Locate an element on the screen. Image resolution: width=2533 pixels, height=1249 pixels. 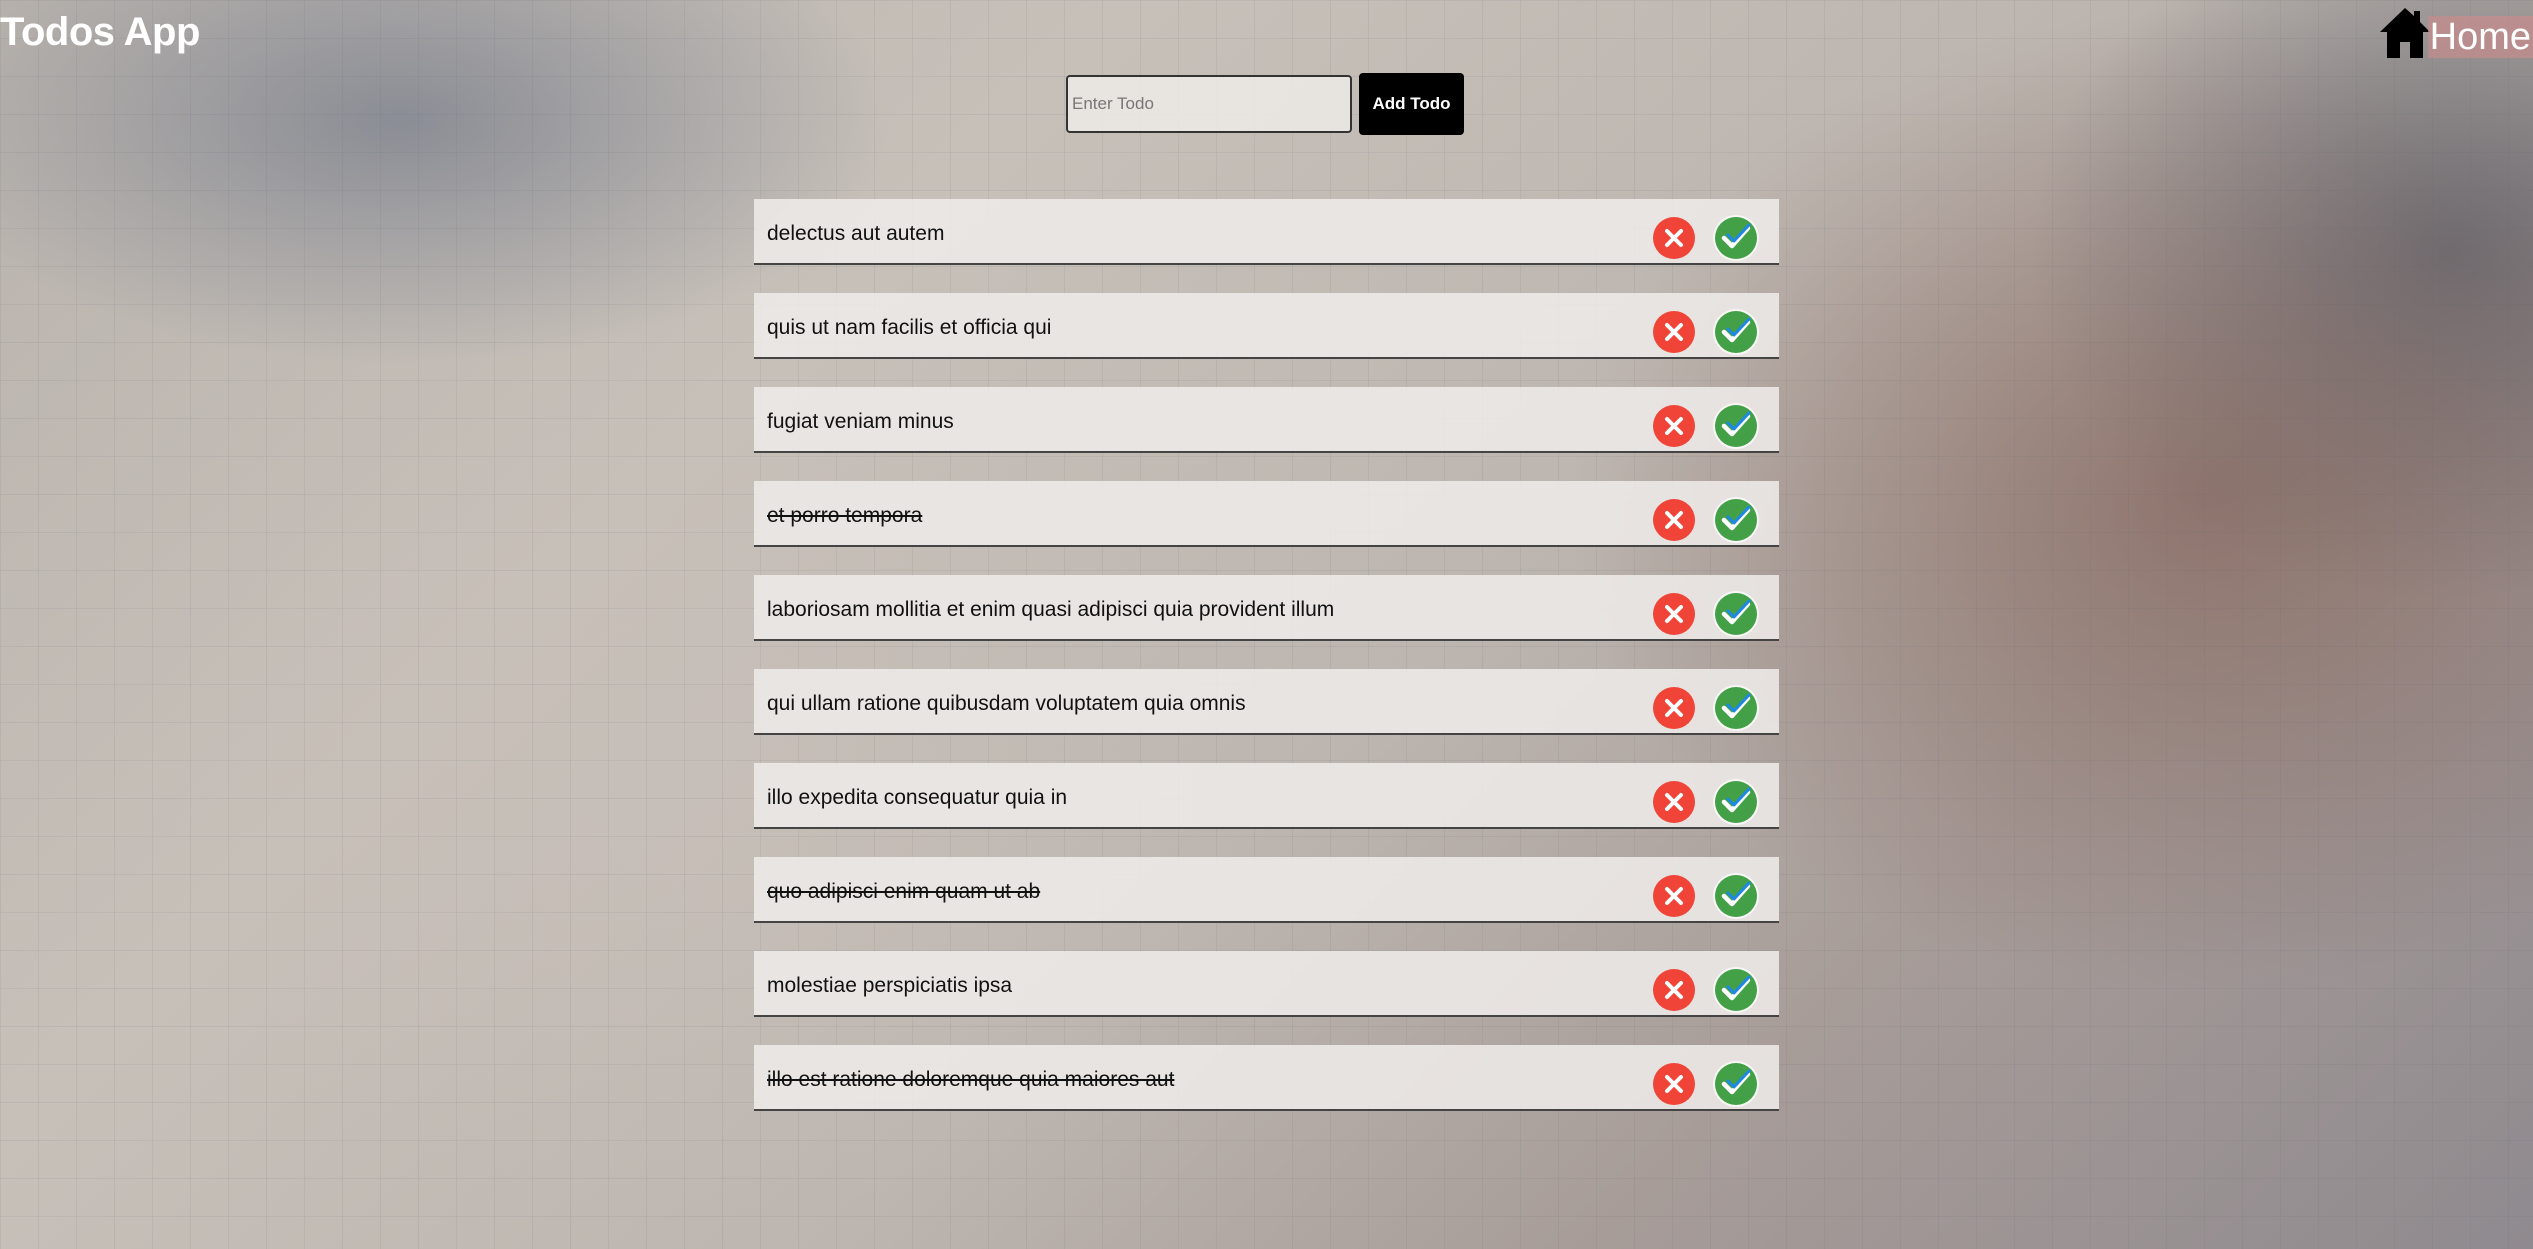
todo-text: delectus aut autem is located at coordinates (856, 233).